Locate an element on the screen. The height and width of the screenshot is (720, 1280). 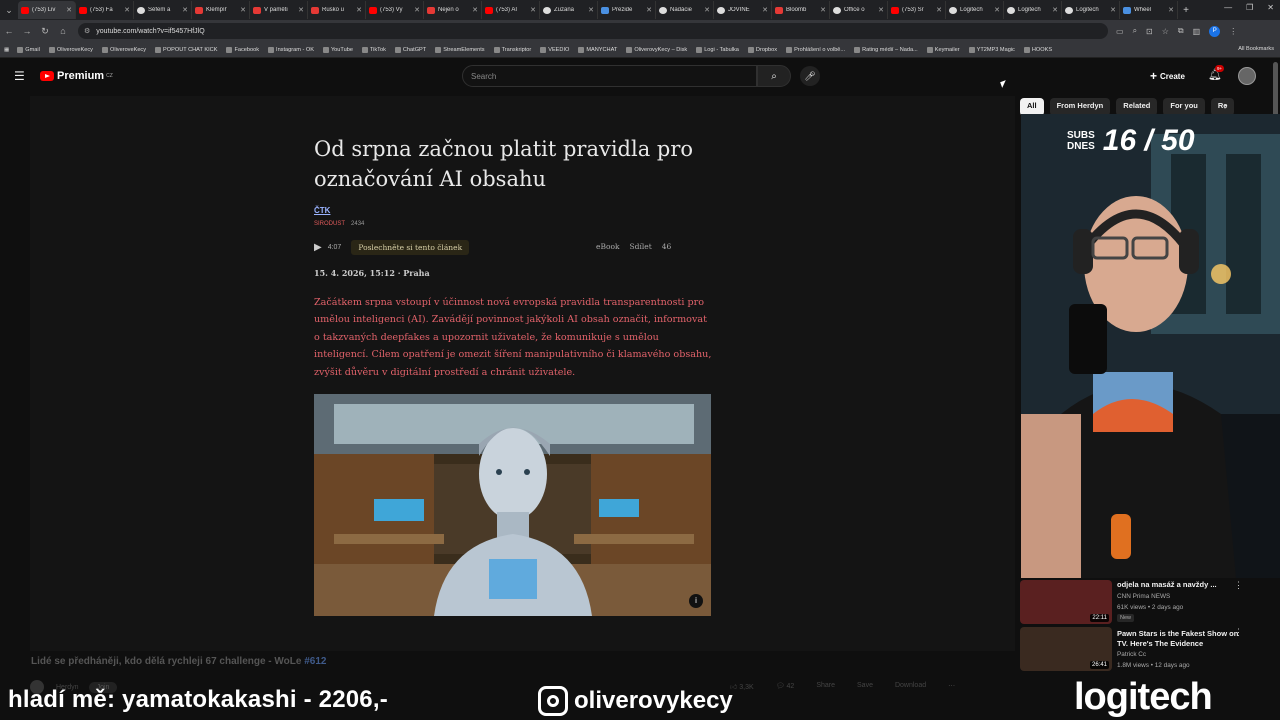
profile-avatar: P is located at coordinates (1215, 31).